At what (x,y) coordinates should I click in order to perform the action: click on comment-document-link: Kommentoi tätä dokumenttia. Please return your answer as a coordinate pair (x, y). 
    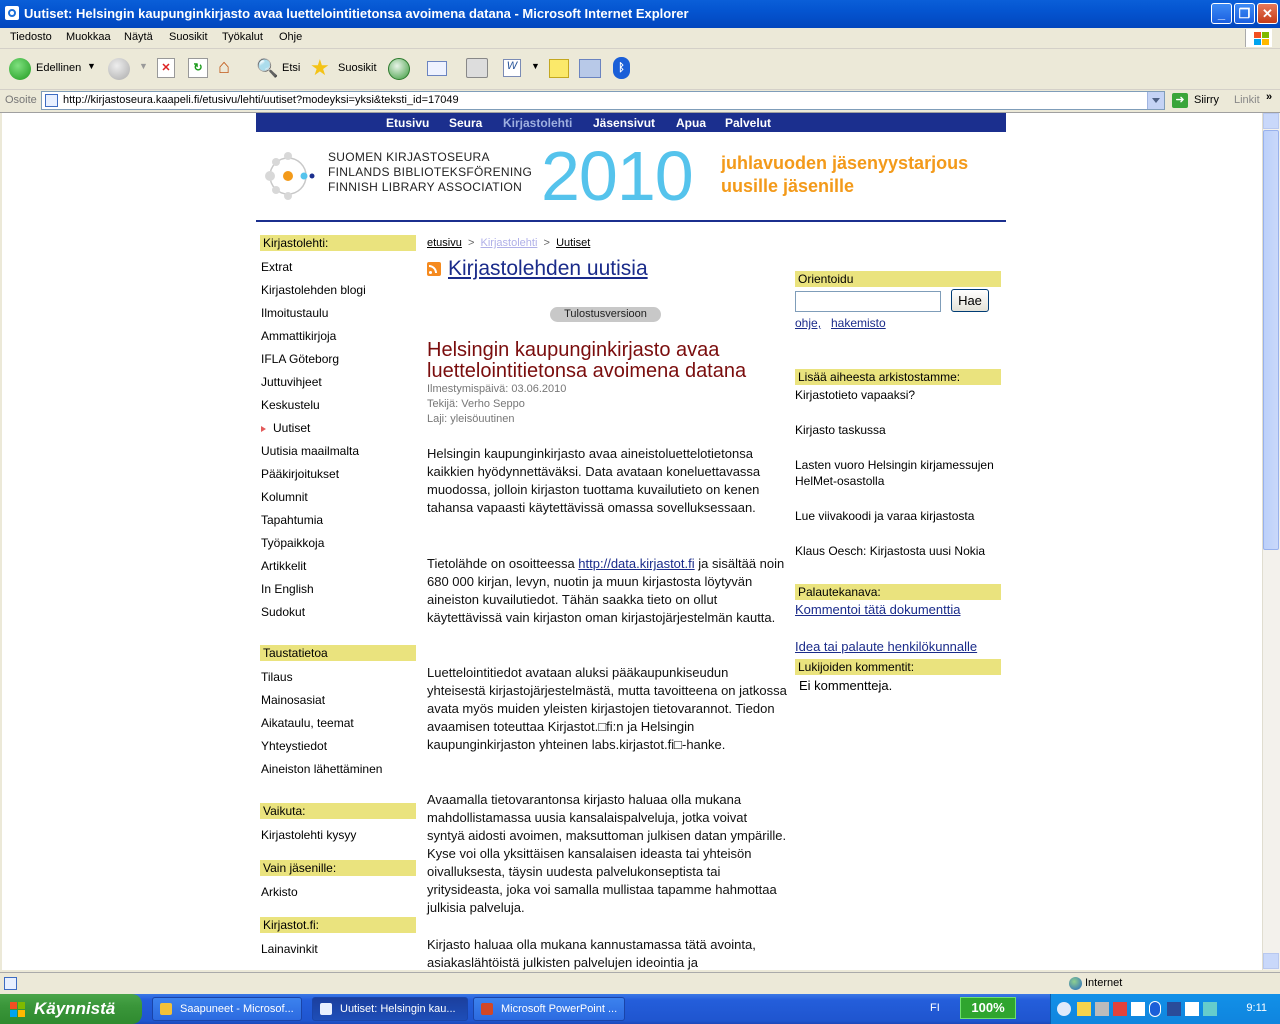
    Looking at the image, I should click on (877, 609).